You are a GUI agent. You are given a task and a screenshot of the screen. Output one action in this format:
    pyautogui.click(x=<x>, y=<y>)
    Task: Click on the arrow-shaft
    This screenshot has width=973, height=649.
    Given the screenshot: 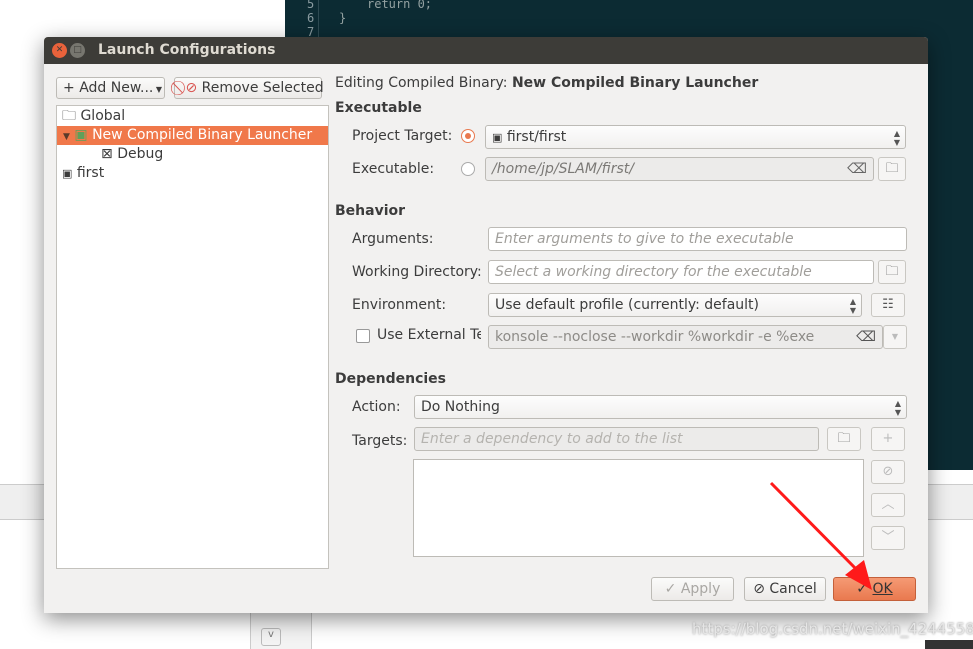 What is the action you would take?
    pyautogui.click(x=816, y=529)
    